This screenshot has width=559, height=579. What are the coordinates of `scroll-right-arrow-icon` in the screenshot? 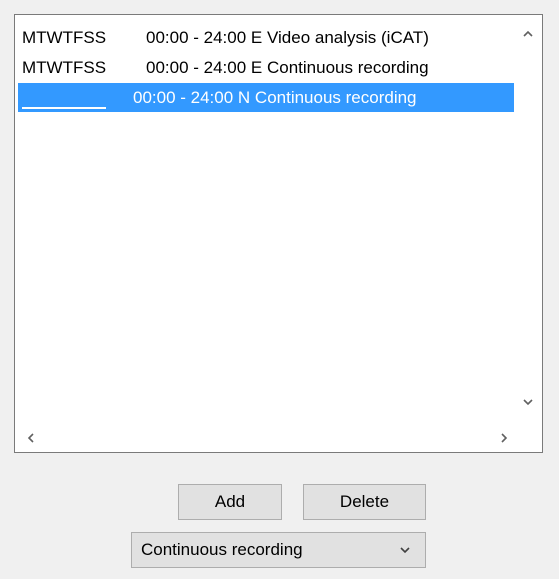 It's located at (504, 440).